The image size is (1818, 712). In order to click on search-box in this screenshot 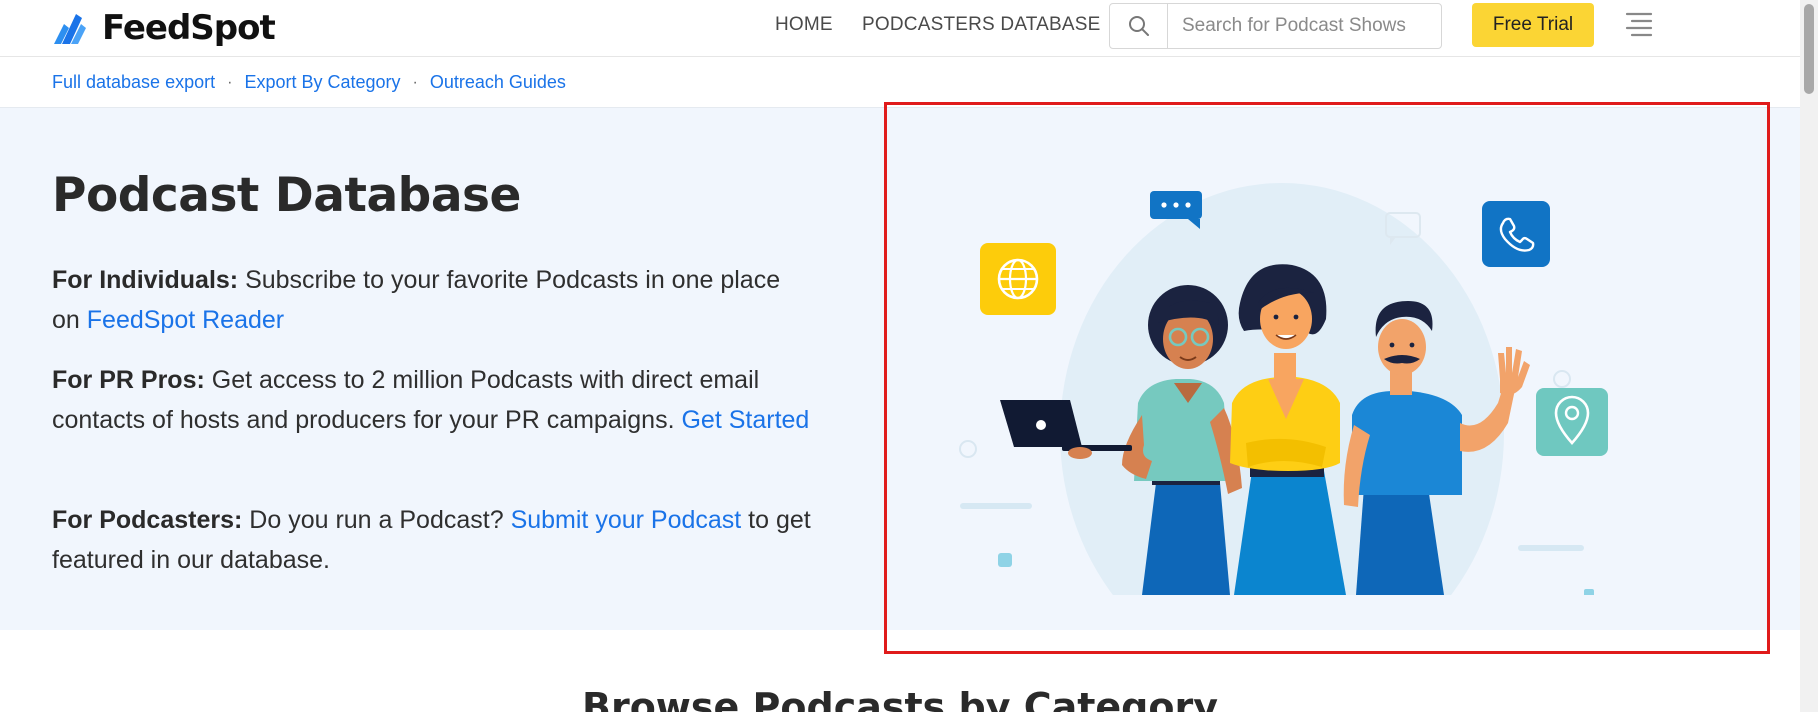, I will do `click(1275, 26)`.